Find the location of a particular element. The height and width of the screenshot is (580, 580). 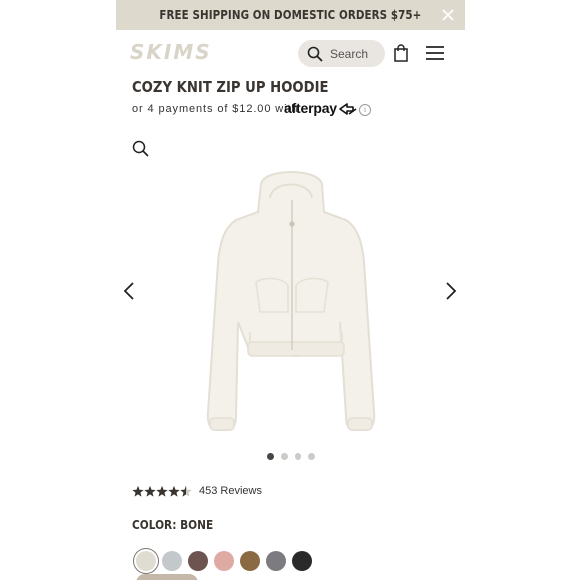

afterpay-label: afterpay is located at coordinates (310, 108).